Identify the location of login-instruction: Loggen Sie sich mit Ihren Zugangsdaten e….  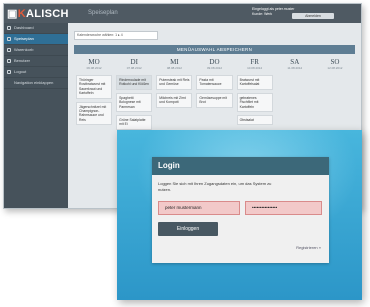
(215, 186).